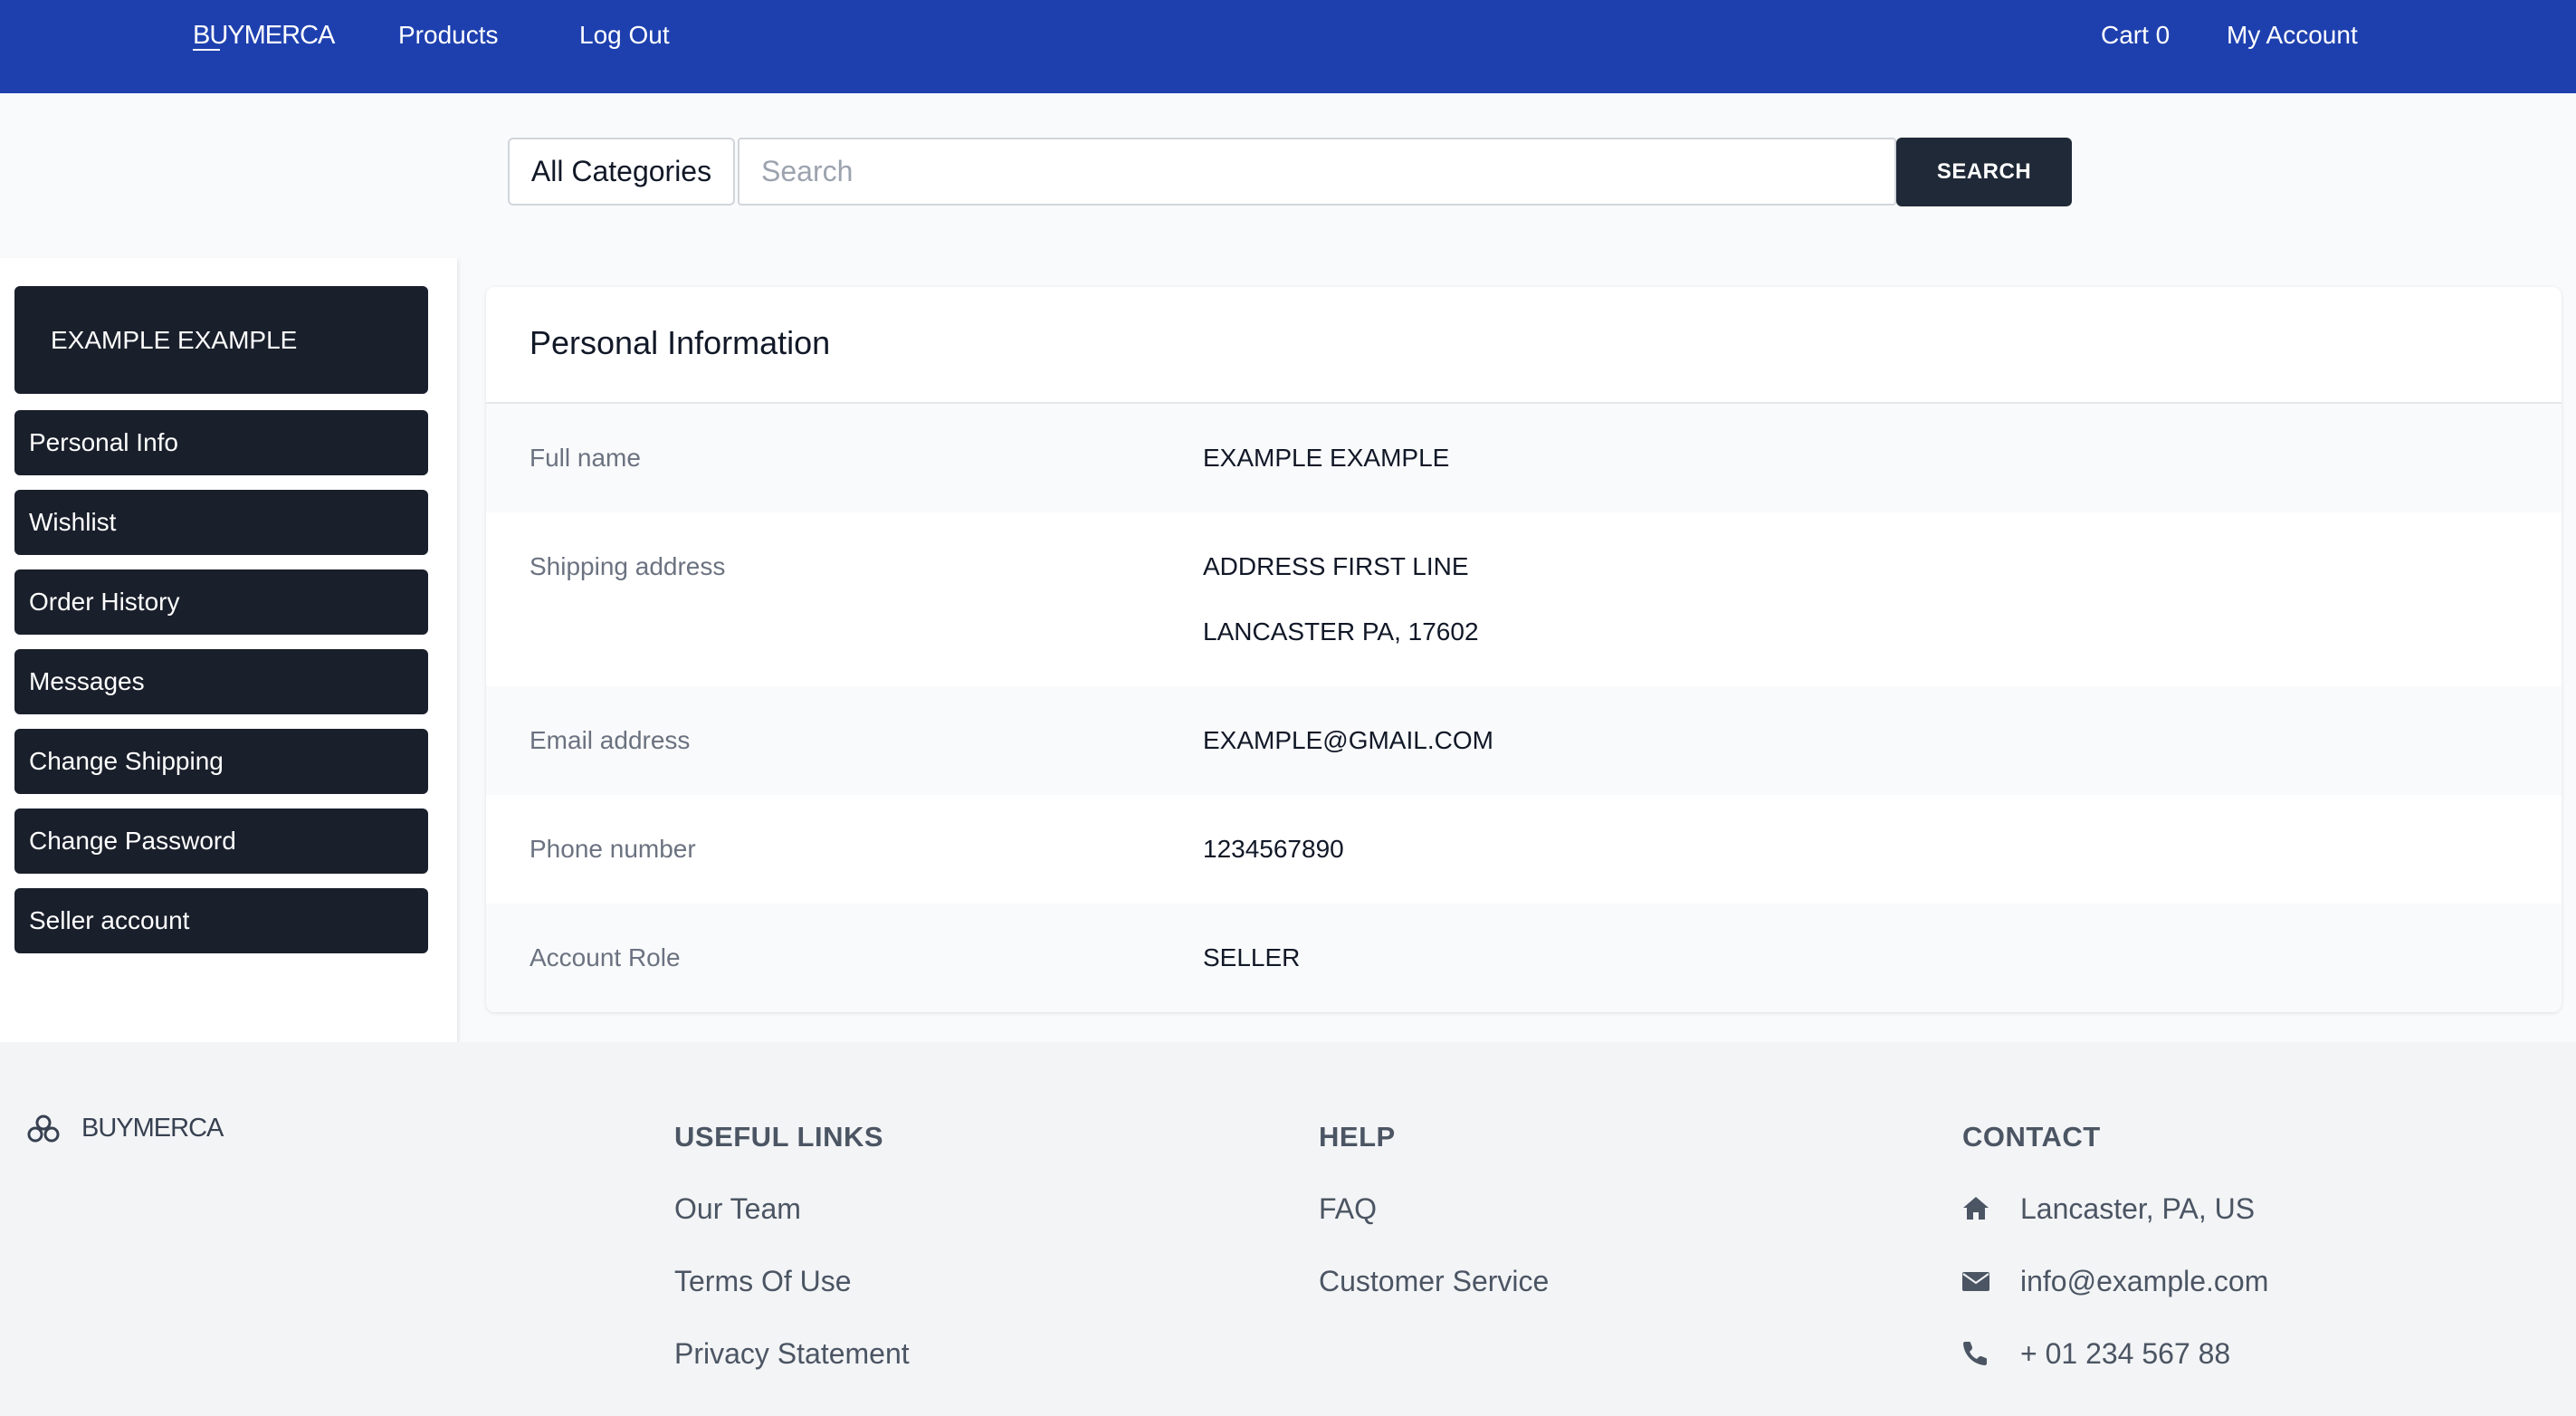  What do you see at coordinates (1317, 172) in the screenshot?
I see `search-input: Search` at bounding box center [1317, 172].